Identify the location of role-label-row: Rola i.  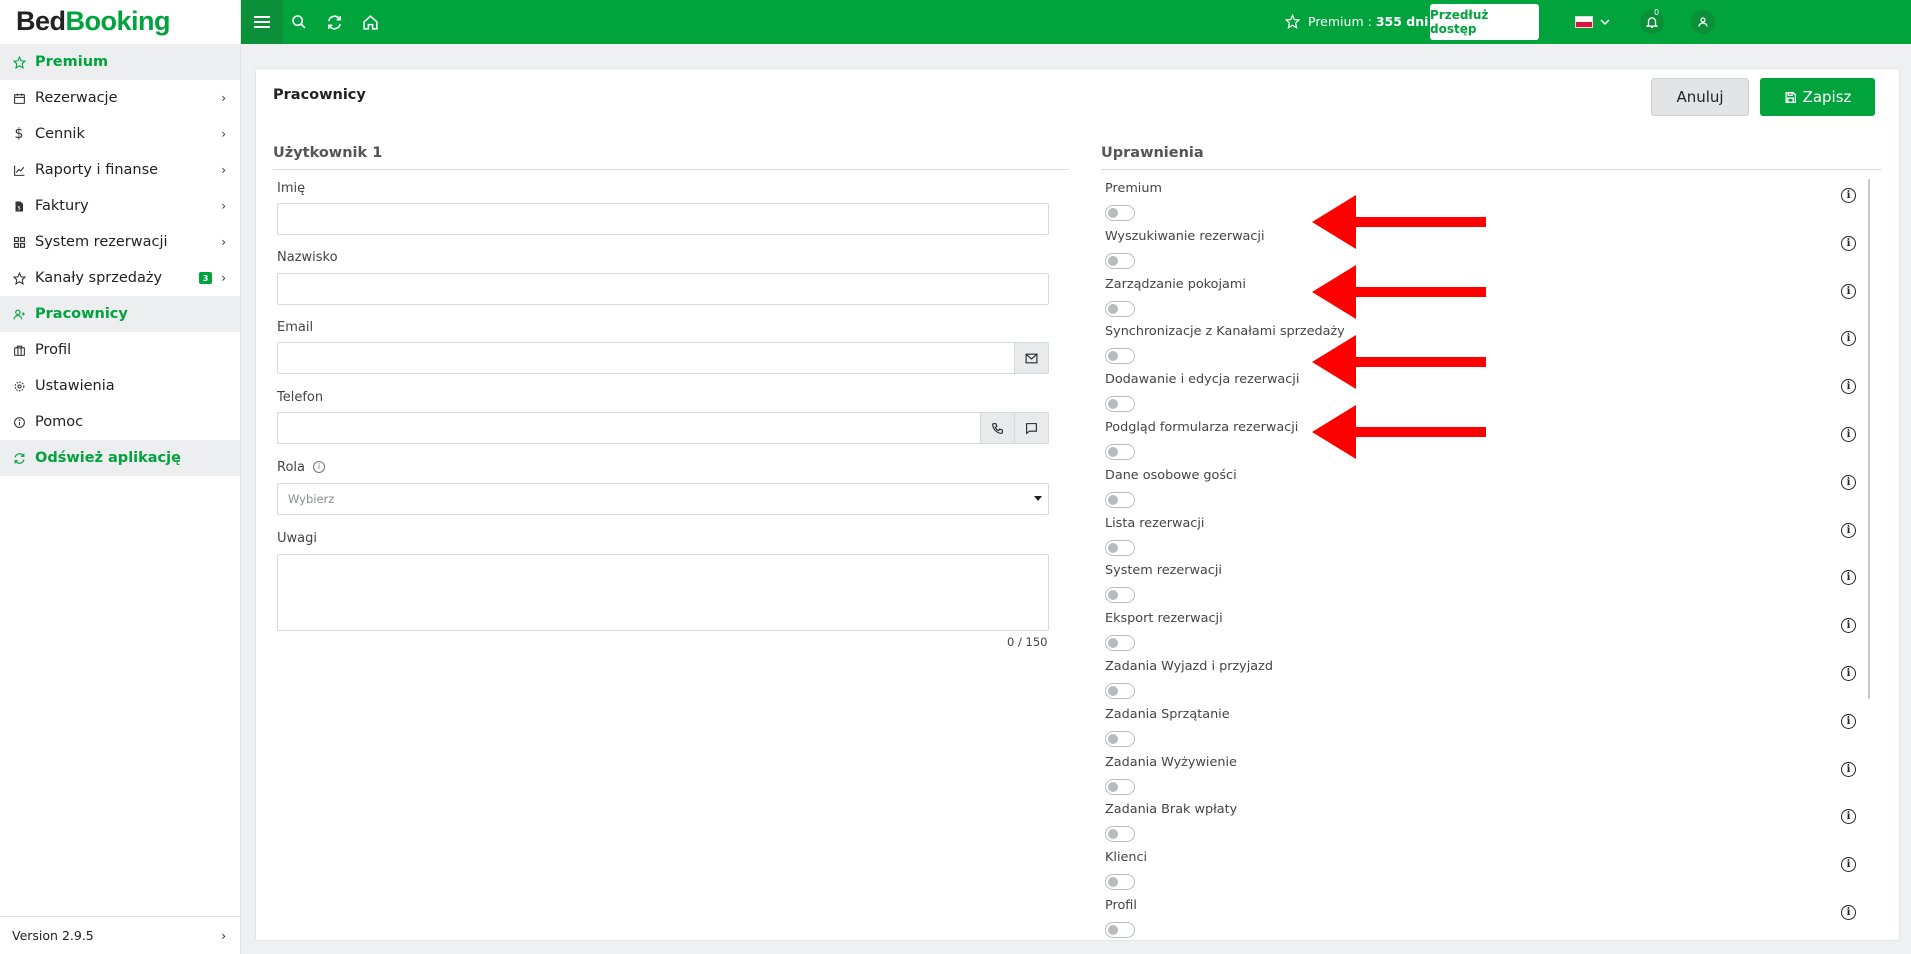
(301, 467).